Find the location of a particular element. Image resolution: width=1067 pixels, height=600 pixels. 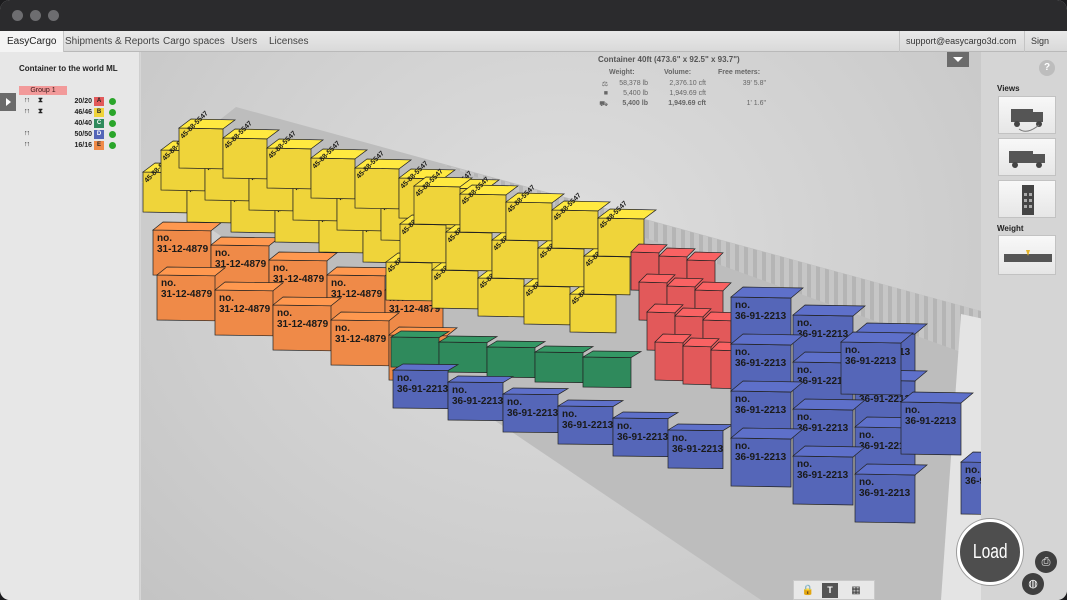

load-button-label: Load is located at coordinates (990, 552).